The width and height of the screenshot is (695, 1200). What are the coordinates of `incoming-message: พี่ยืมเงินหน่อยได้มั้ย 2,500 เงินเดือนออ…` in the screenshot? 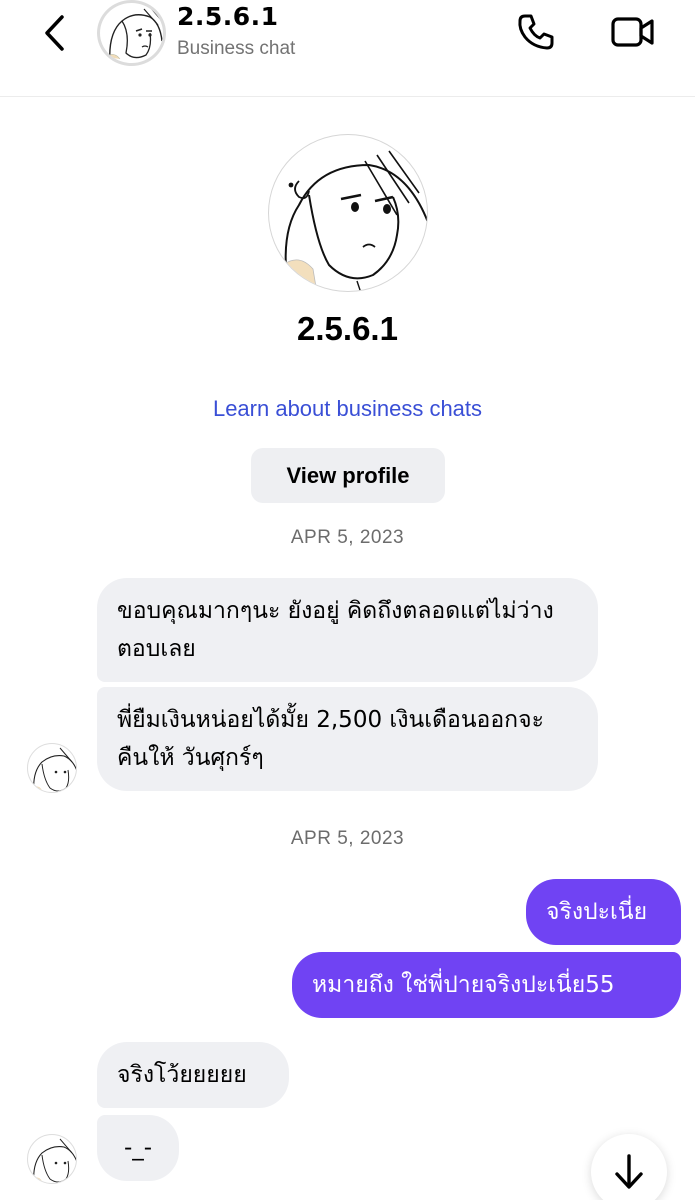 It's located at (347, 739).